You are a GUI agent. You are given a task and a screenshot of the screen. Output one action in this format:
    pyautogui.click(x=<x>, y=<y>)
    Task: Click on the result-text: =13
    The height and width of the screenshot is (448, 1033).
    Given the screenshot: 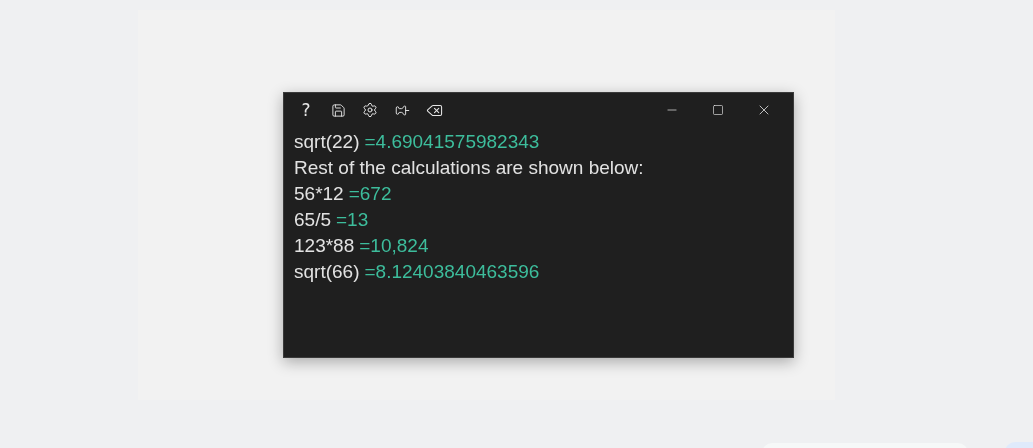 What is the action you would take?
    pyautogui.click(x=352, y=220)
    